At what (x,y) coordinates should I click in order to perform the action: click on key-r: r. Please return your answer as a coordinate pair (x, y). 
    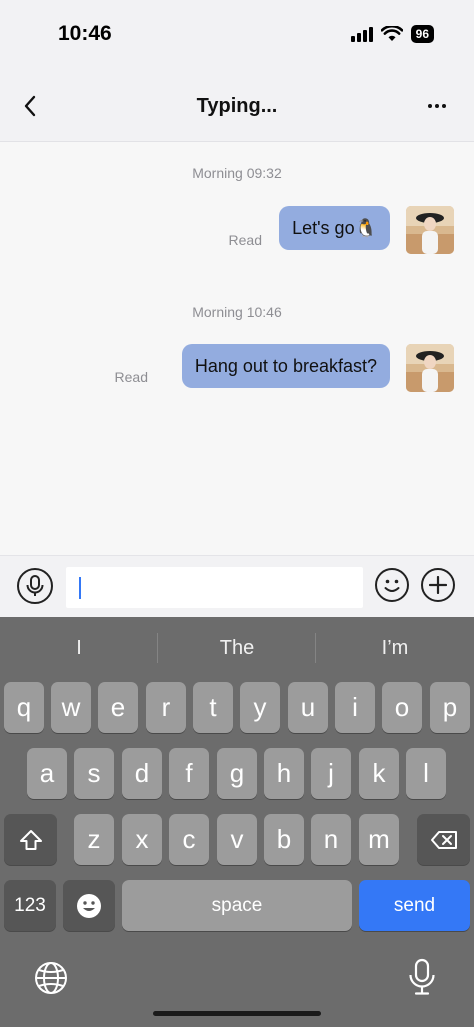
    Looking at the image, I should click on (166, 707).